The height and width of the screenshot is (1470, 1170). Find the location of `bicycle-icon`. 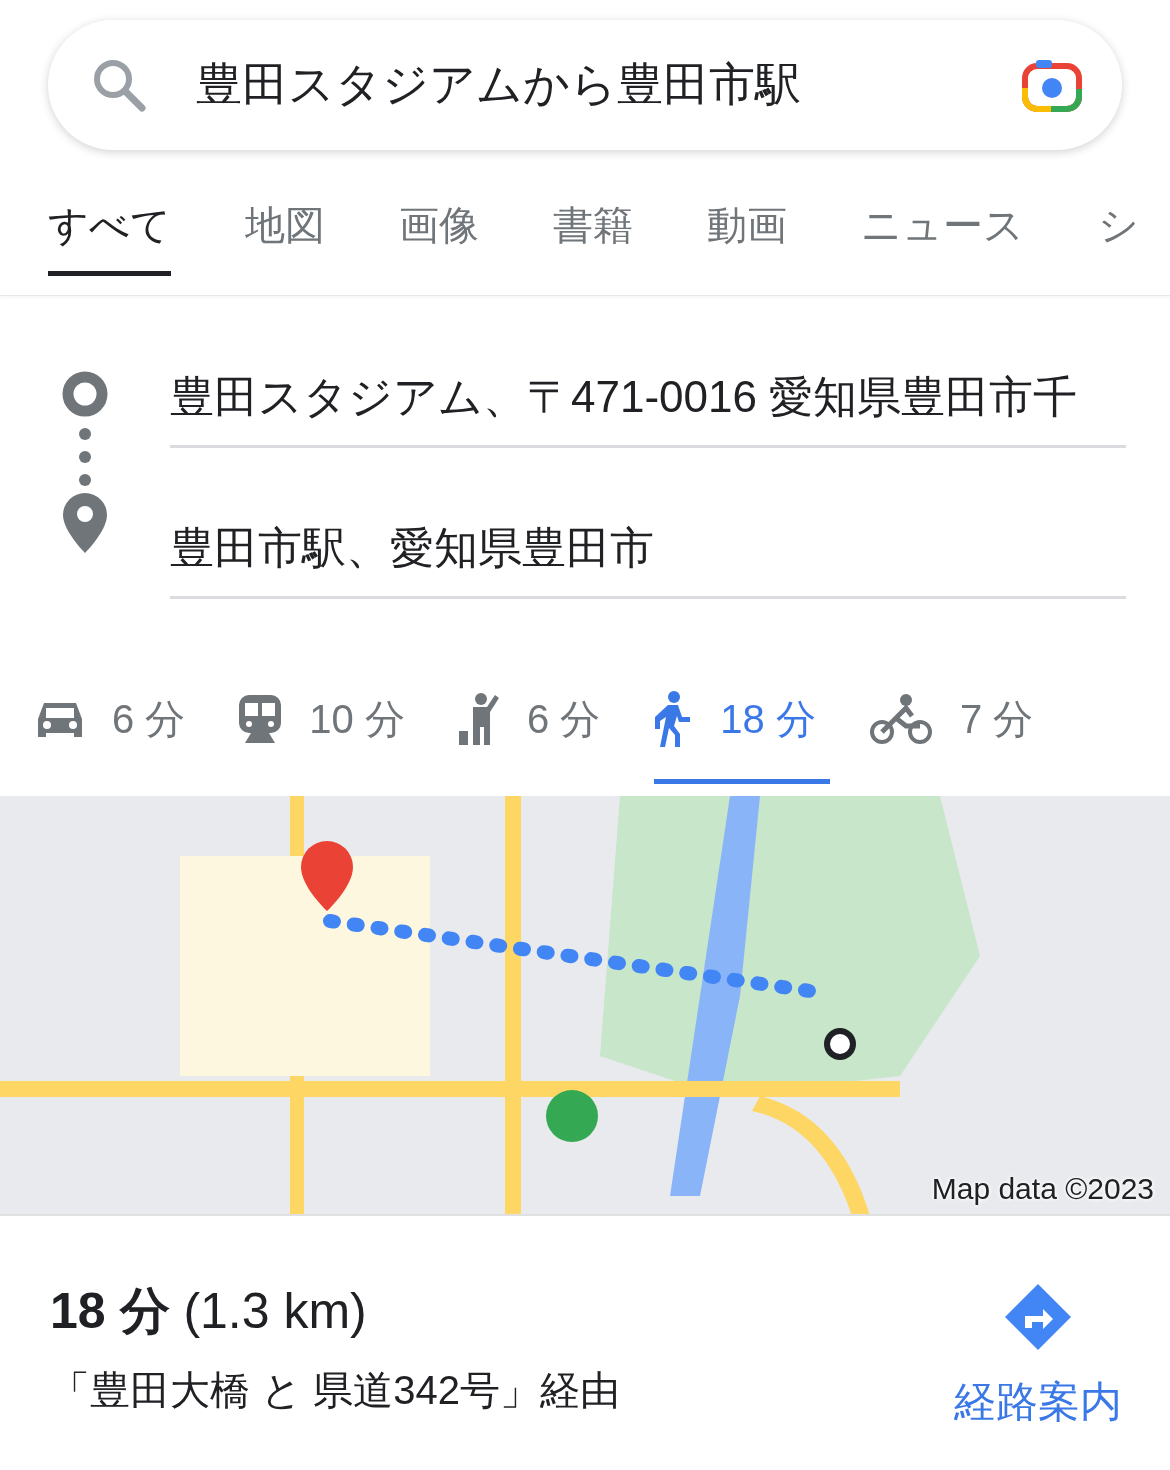

bicycle-icon is located at coordinates (900, 719).